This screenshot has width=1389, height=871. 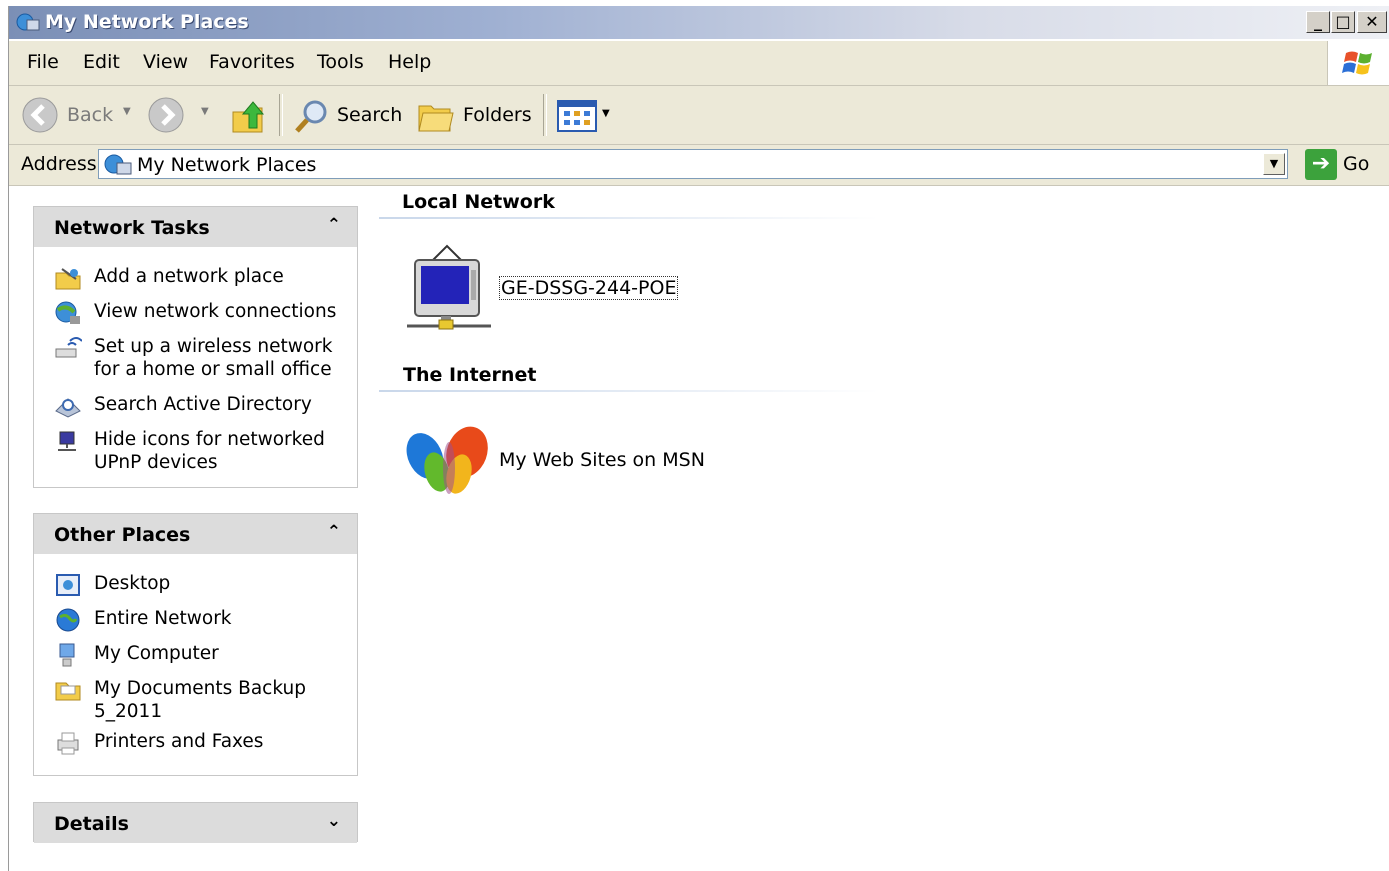 What do you see at coordinates (589, 288) in the screenshot?
I see `device-ge-dssg-244-poe: GE-DSSG-244-POE` at bounding box center [589, 288].